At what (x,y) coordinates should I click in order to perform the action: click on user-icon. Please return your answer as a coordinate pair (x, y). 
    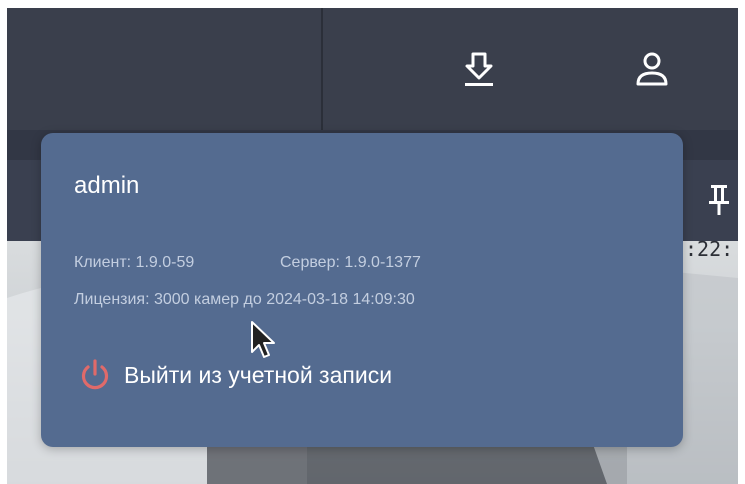
    Looking at the image, I should click on (652, 69).